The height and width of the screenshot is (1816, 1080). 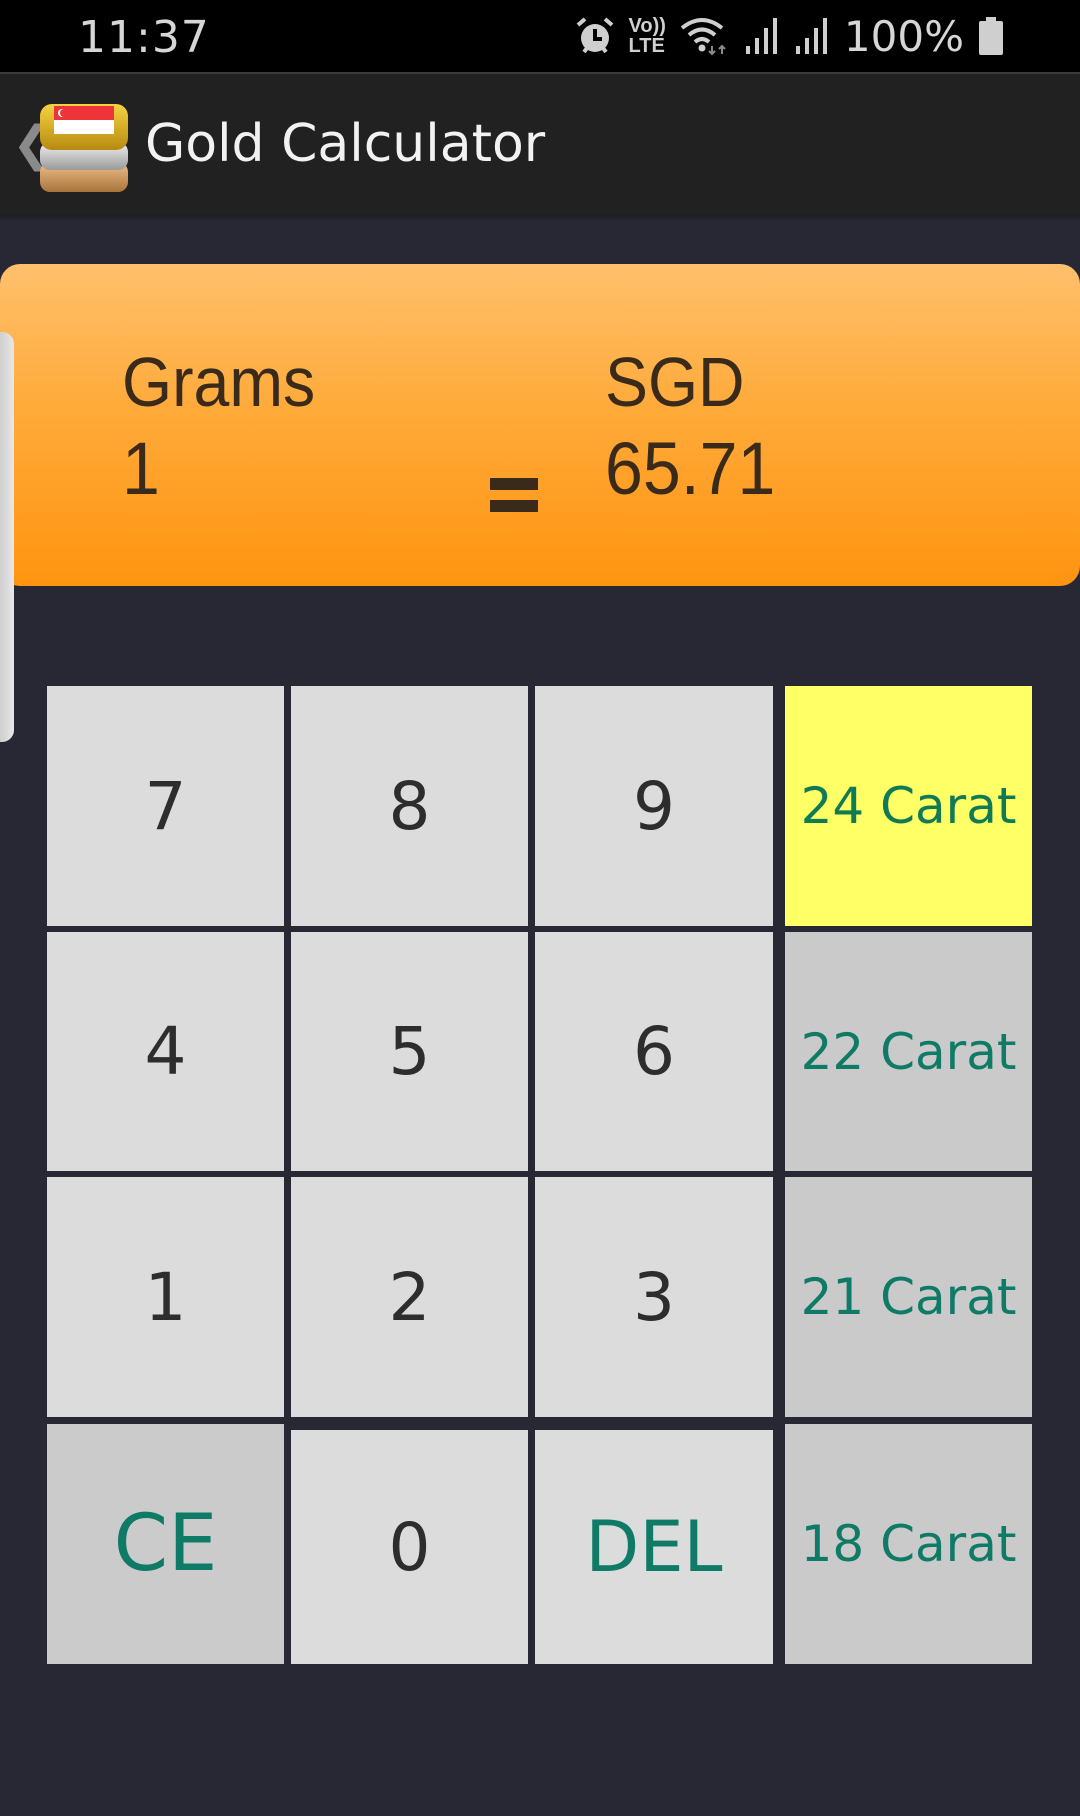 I want to click on carat-24-button: 24 Carat, so click(x=908, y=806).